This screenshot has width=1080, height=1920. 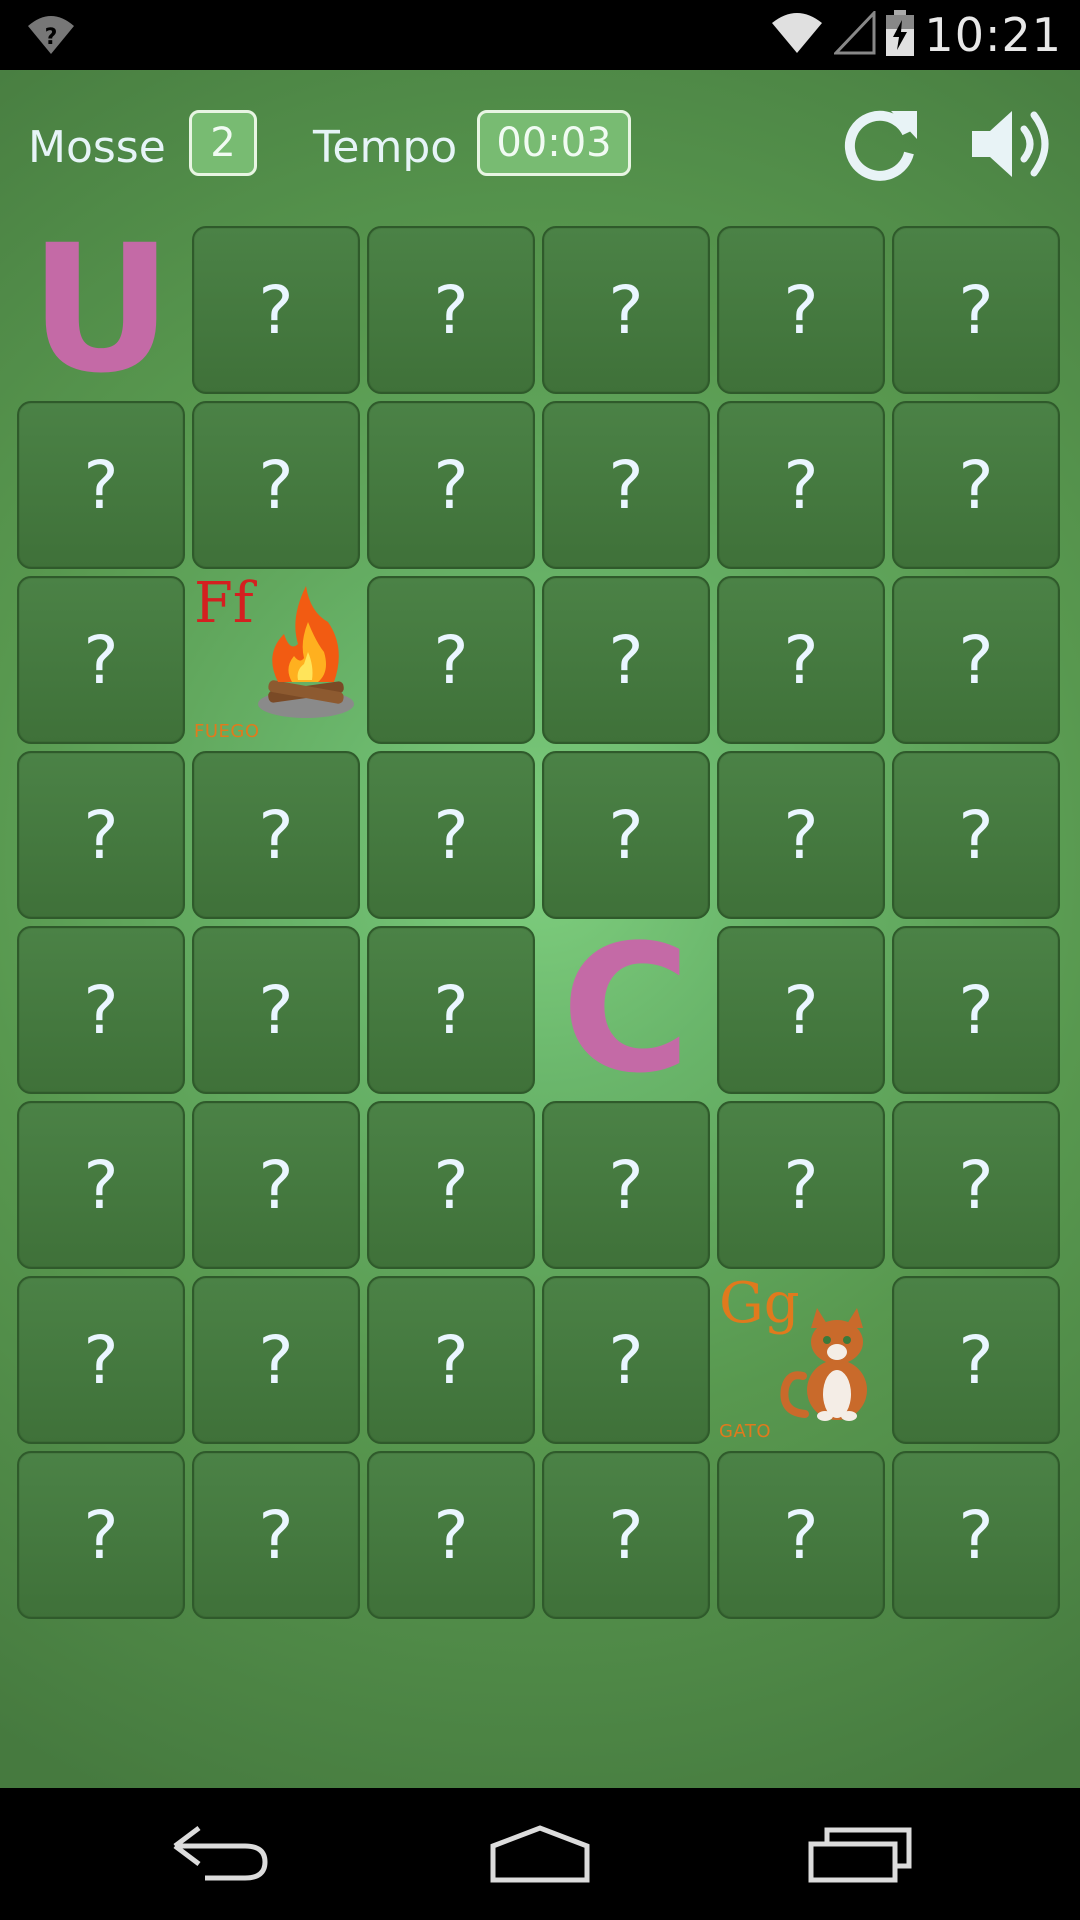 What do you see at coordinates (860, 1854) in the screenshot?
I see `recents-icon` at bounding box center [860, 1854].